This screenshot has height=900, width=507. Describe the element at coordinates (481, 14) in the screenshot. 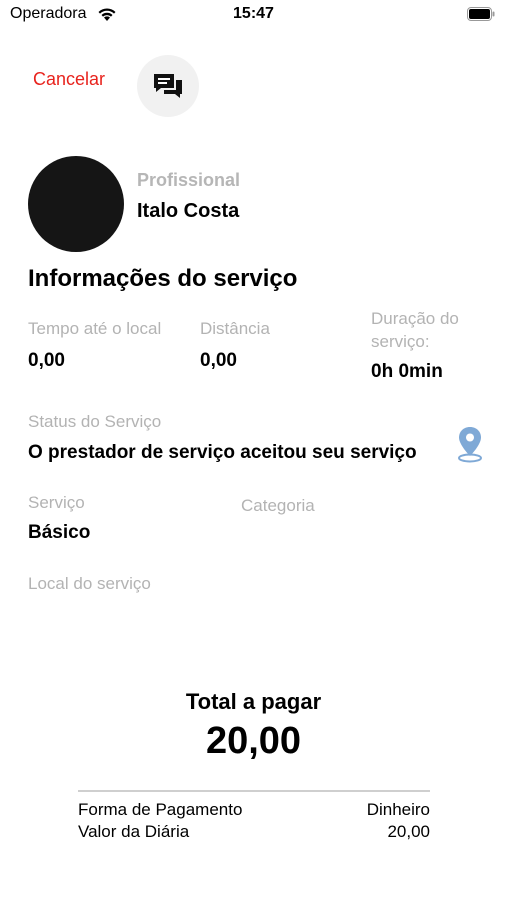

I see `battery-icon` at that location.